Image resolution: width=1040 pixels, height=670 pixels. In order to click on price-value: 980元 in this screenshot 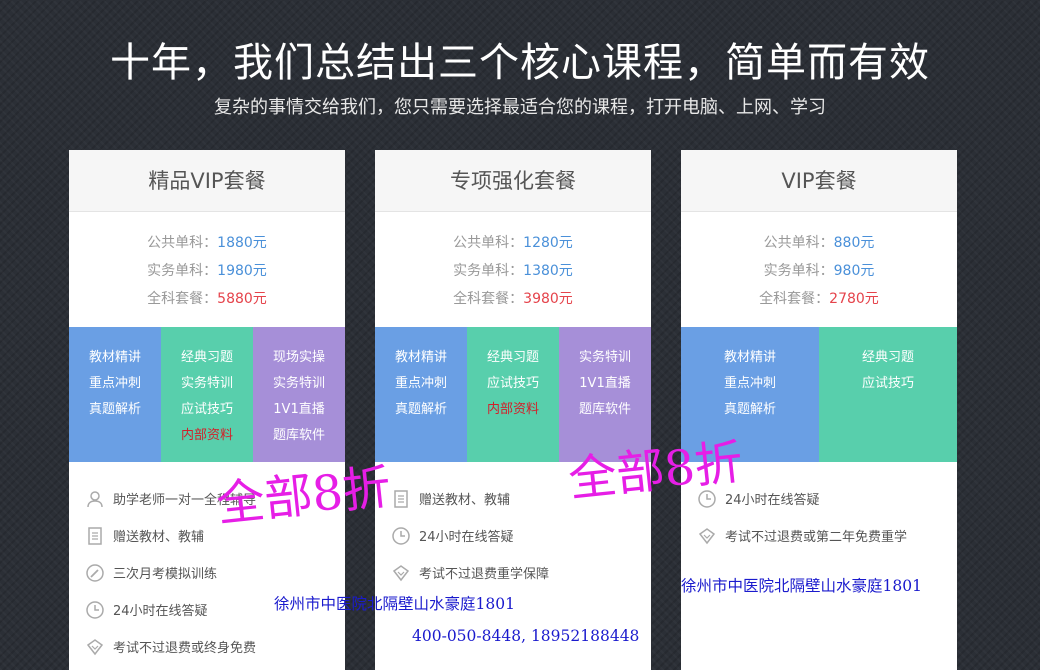, I will do `click(854, 271)`.